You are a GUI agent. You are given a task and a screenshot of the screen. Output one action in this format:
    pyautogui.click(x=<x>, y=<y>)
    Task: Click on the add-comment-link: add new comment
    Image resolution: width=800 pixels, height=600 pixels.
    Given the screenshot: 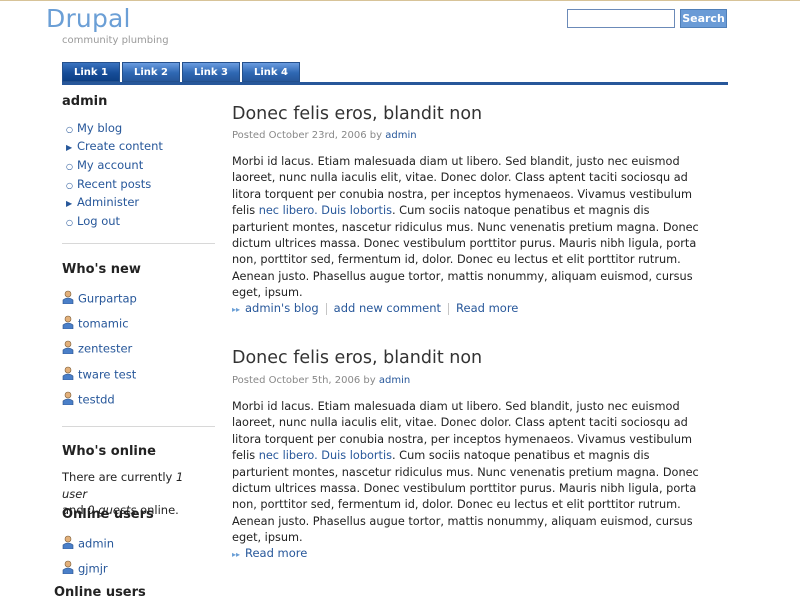 What is the action you would take?
    pyautogui.click(x=387, y=308)
    